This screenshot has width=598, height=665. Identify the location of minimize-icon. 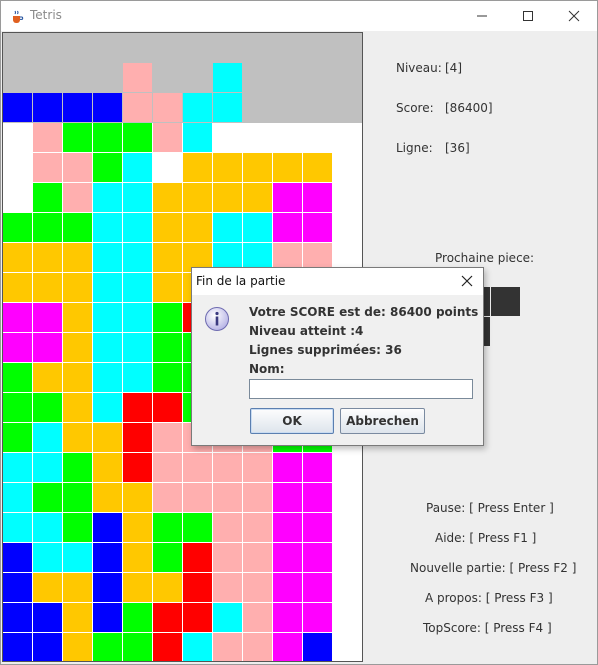
(482, 16).